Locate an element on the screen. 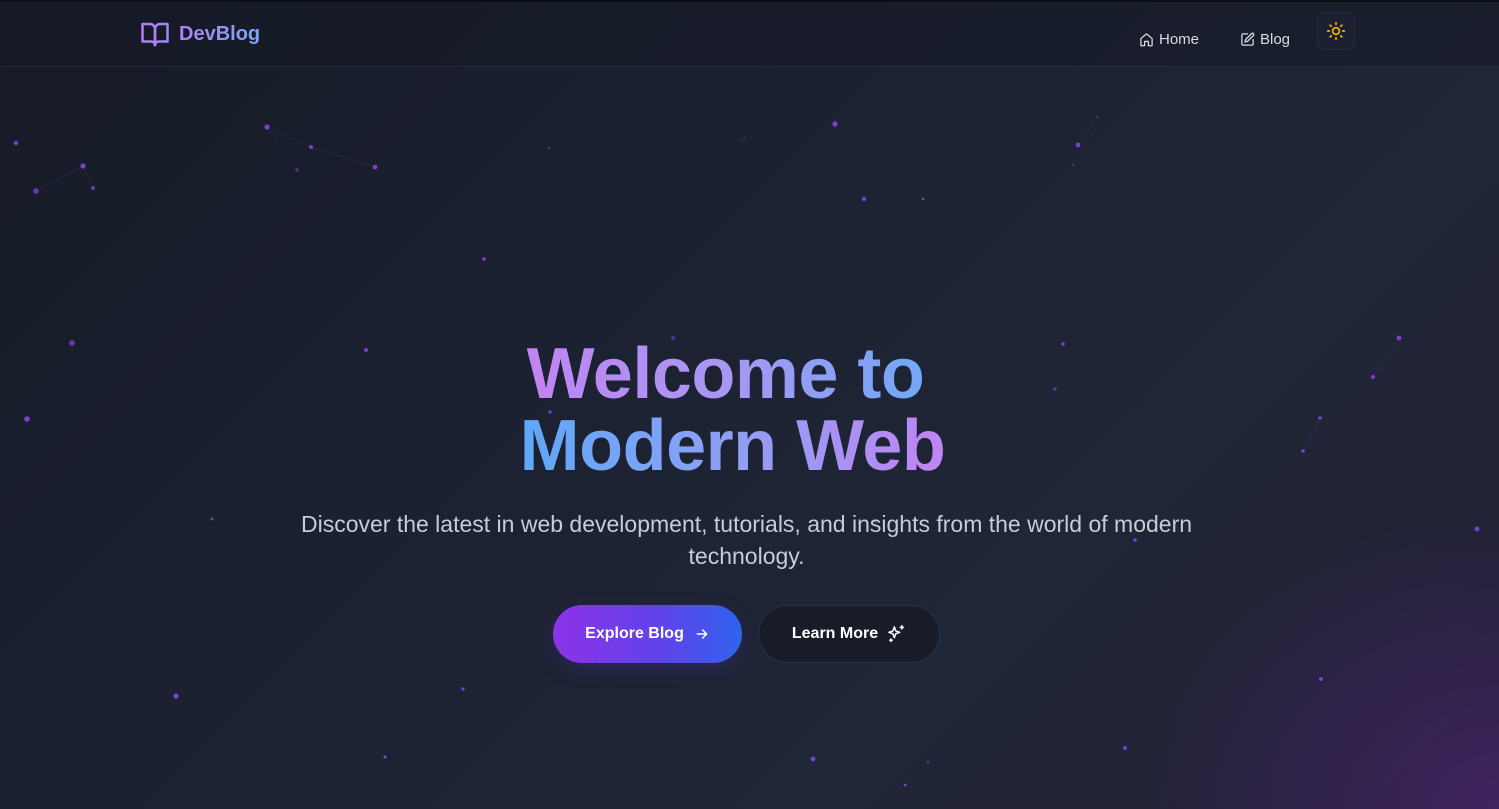  nav-link-home: Home is located at coordinates (1169, 39).